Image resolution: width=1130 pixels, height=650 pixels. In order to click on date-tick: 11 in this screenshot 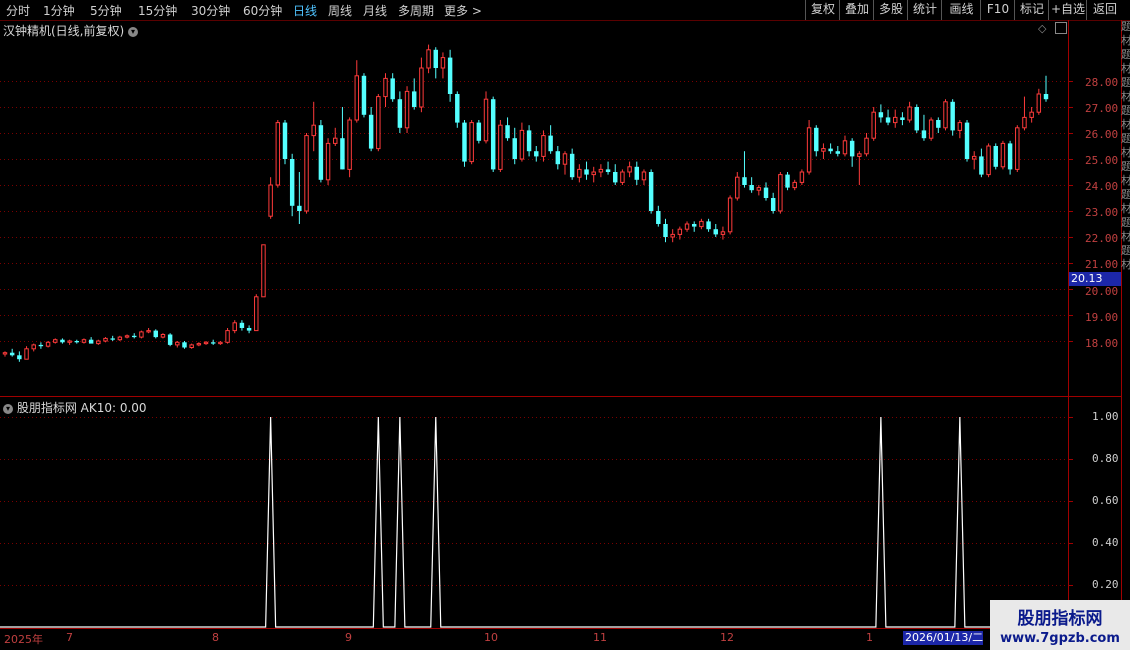, I will do `click(600, 637)`.